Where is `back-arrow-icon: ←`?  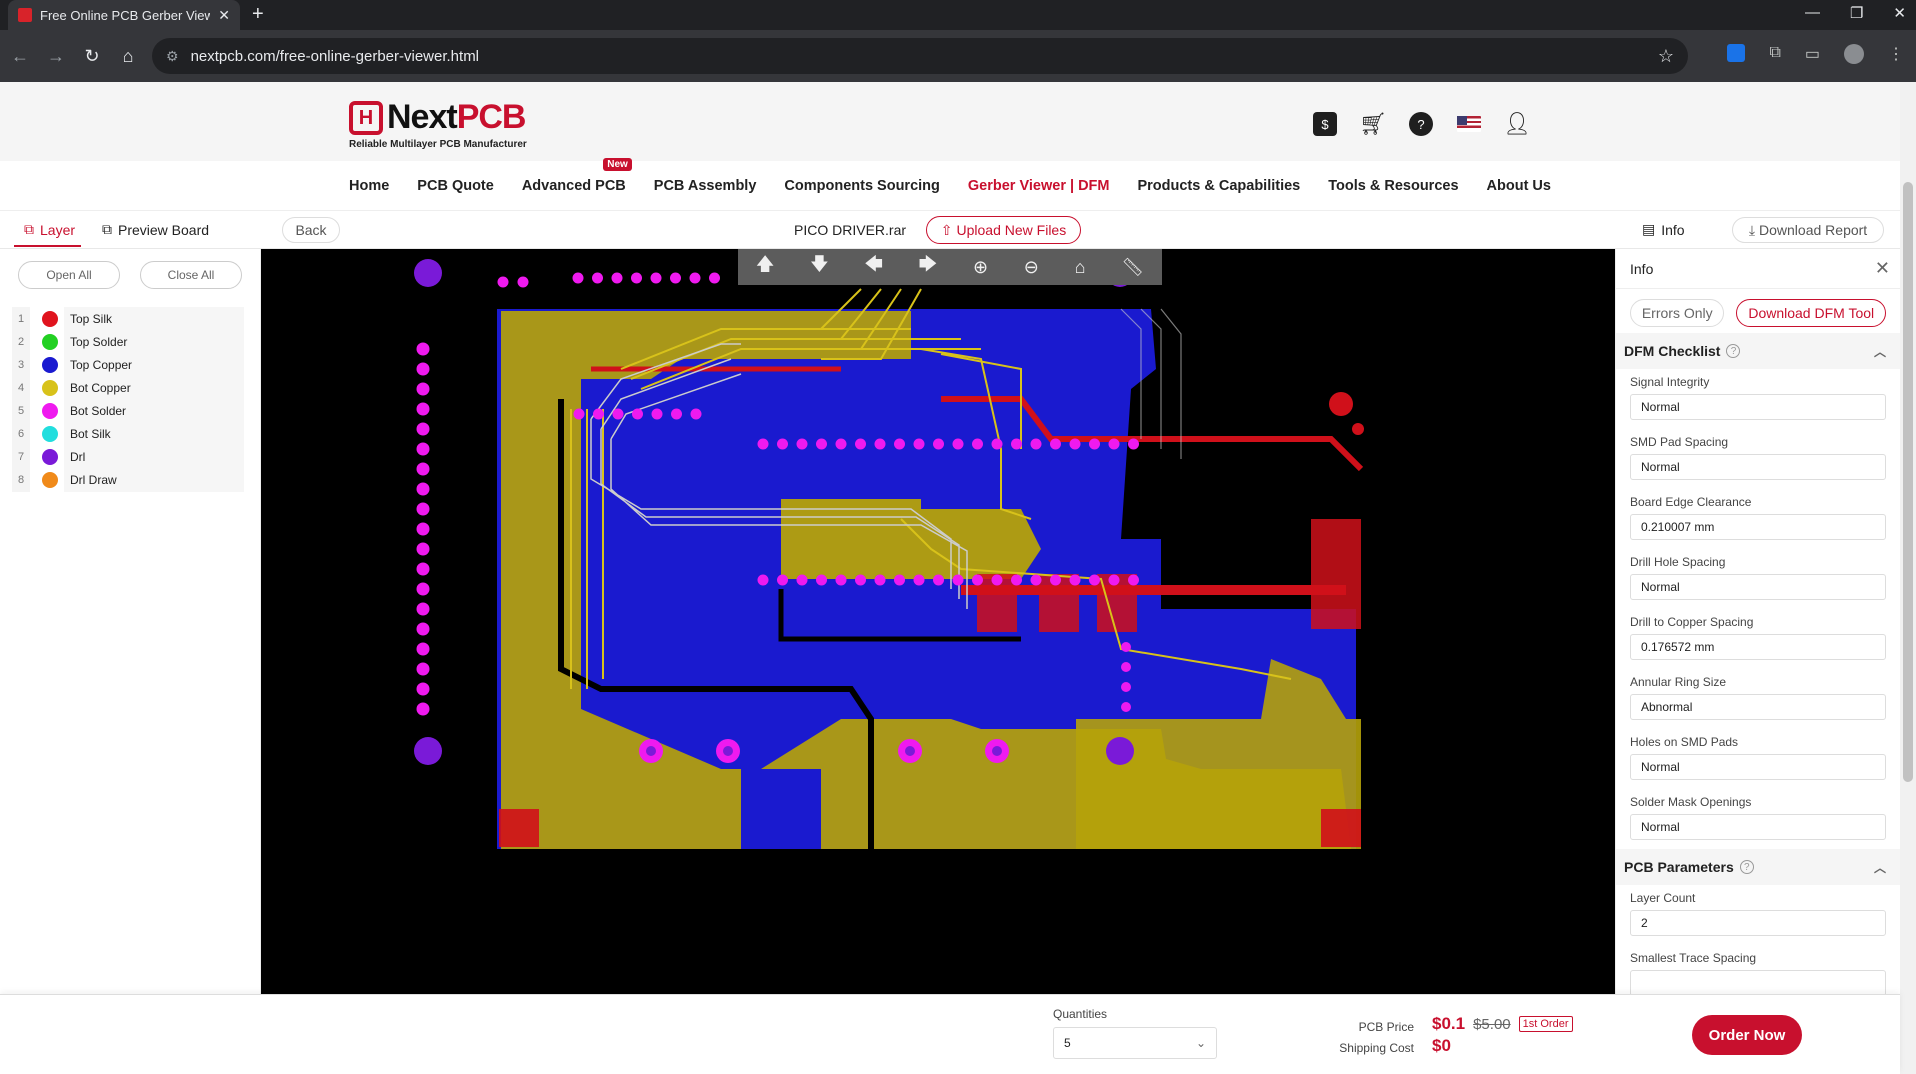 back-arrow-icon: ← is located at coordinates (20, 56).